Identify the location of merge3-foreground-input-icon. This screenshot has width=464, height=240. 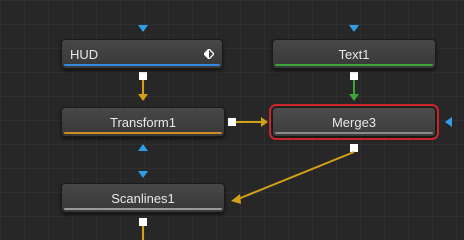
(354, 97).